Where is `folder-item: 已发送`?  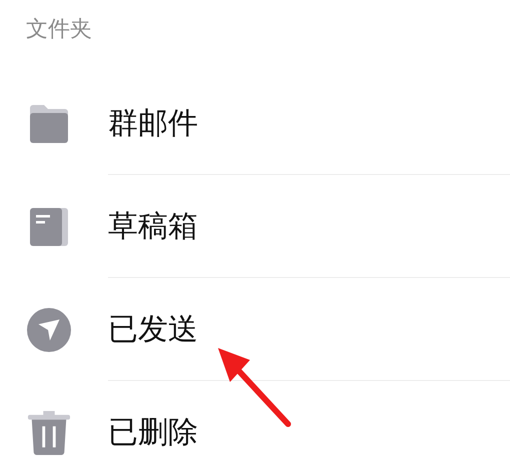
folder-item: 已发送 is located at coordinates (153, 329).